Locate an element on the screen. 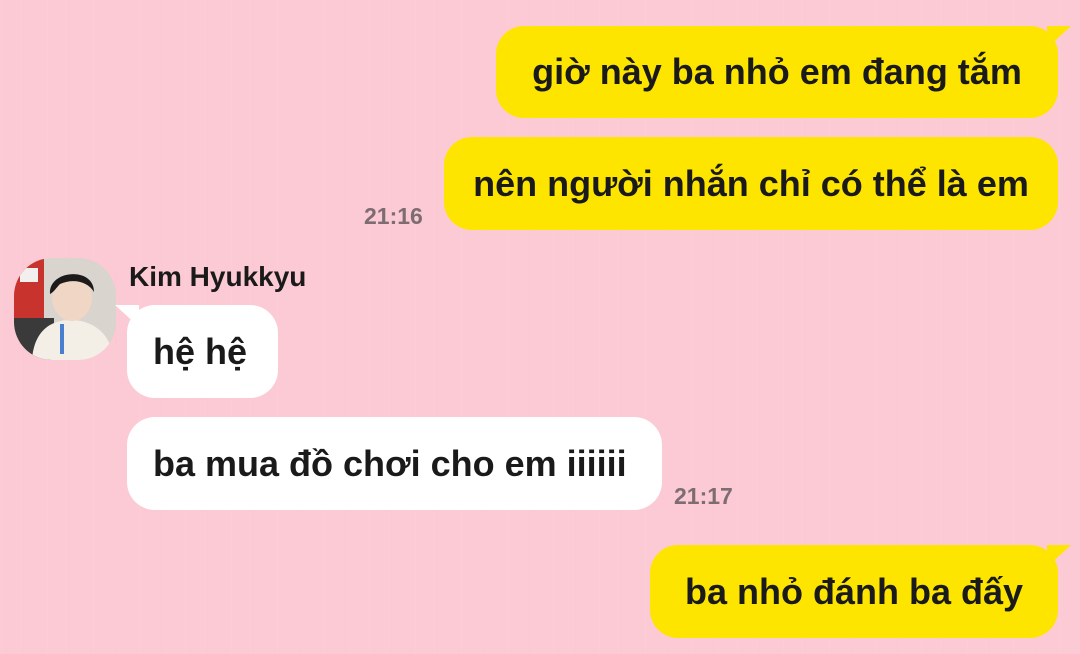 This screenshot has height=654, width=1080. message-text: ba mua đồ chơi cho em iiiiii is located at coordinates (390, 463).